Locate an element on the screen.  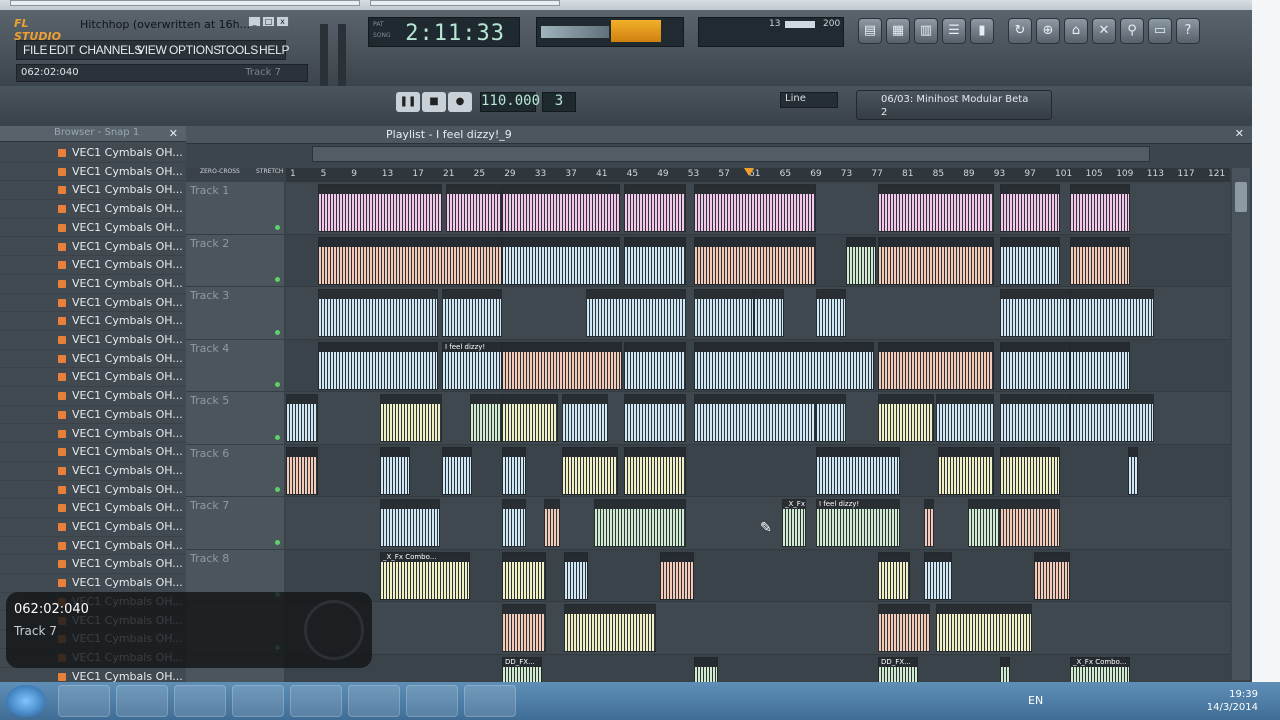
toolbar-button: ▤ is located at coordinates (870, 31).